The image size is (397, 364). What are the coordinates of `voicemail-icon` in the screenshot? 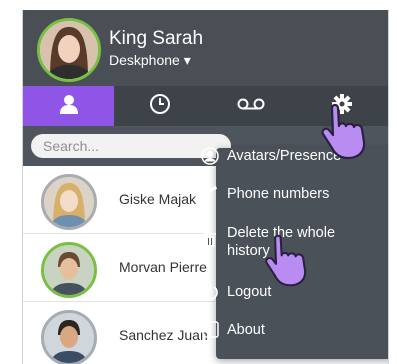 It's located at (251, 106).